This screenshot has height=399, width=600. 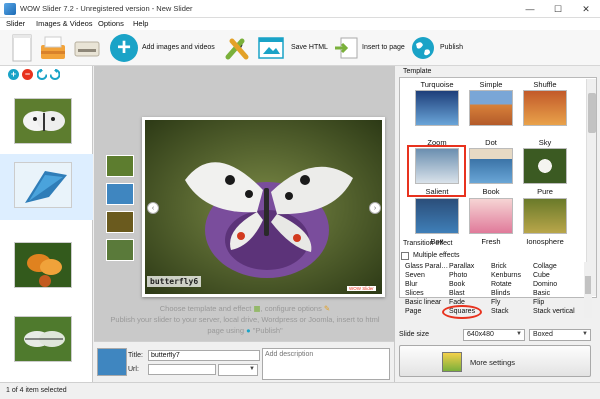 I want to click on insert-to-page-button: Insert to page, so click(x=372, y=48).